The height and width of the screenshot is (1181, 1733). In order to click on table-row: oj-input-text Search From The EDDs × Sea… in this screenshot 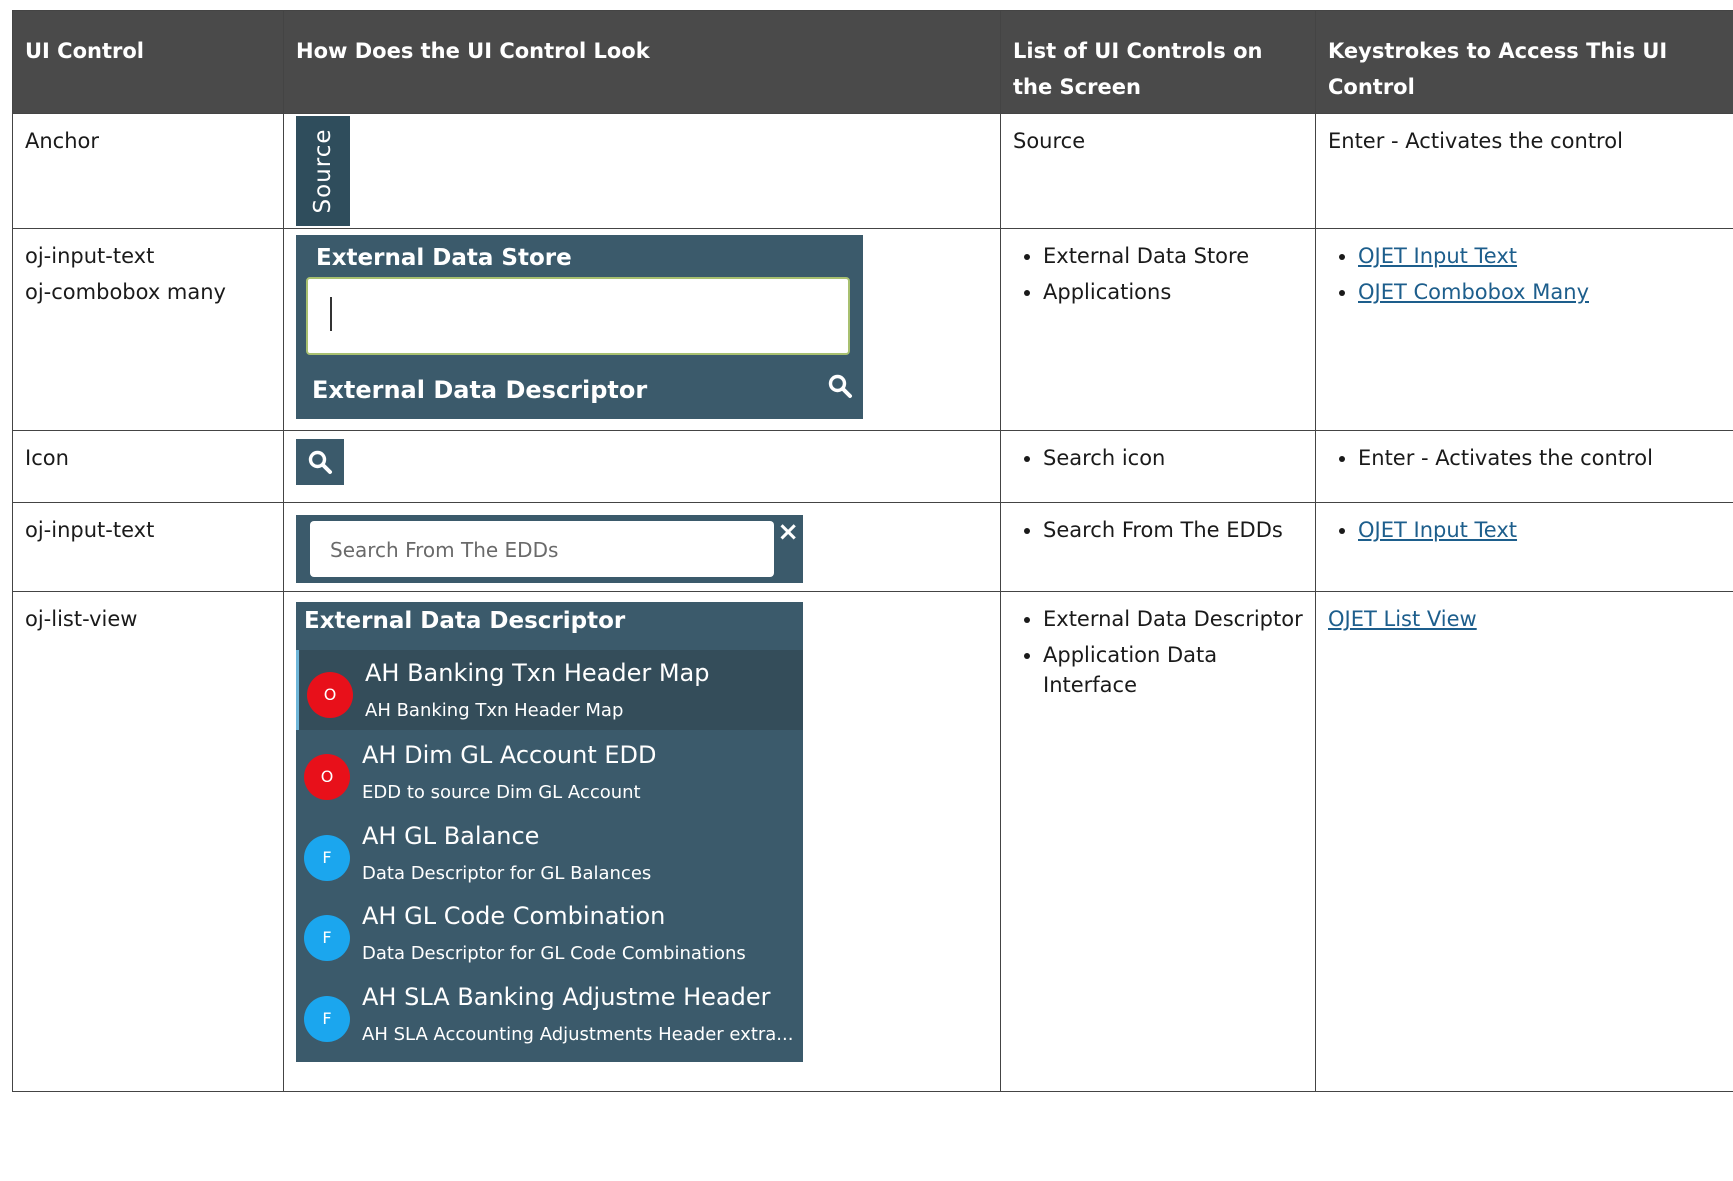, I will do `click(872, 547)`.